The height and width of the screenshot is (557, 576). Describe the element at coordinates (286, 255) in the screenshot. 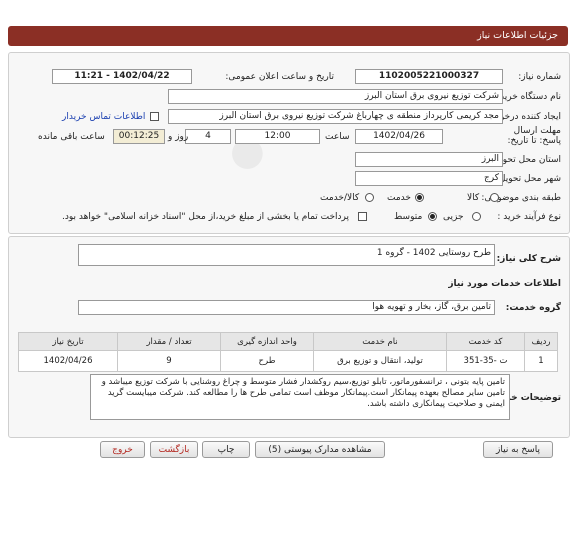

I see `summary-field: طرح روستایی 1402 - گروه 1` at that location.